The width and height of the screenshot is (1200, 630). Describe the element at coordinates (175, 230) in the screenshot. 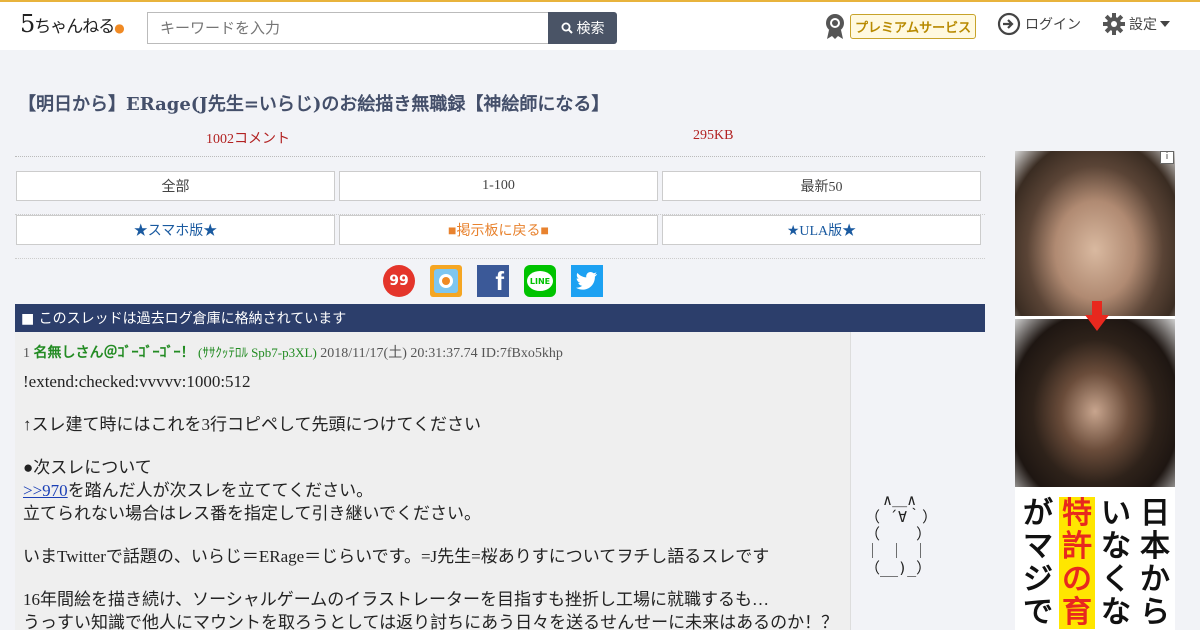

I see `smartphone-version-button: ★スマホ版★` at that location.